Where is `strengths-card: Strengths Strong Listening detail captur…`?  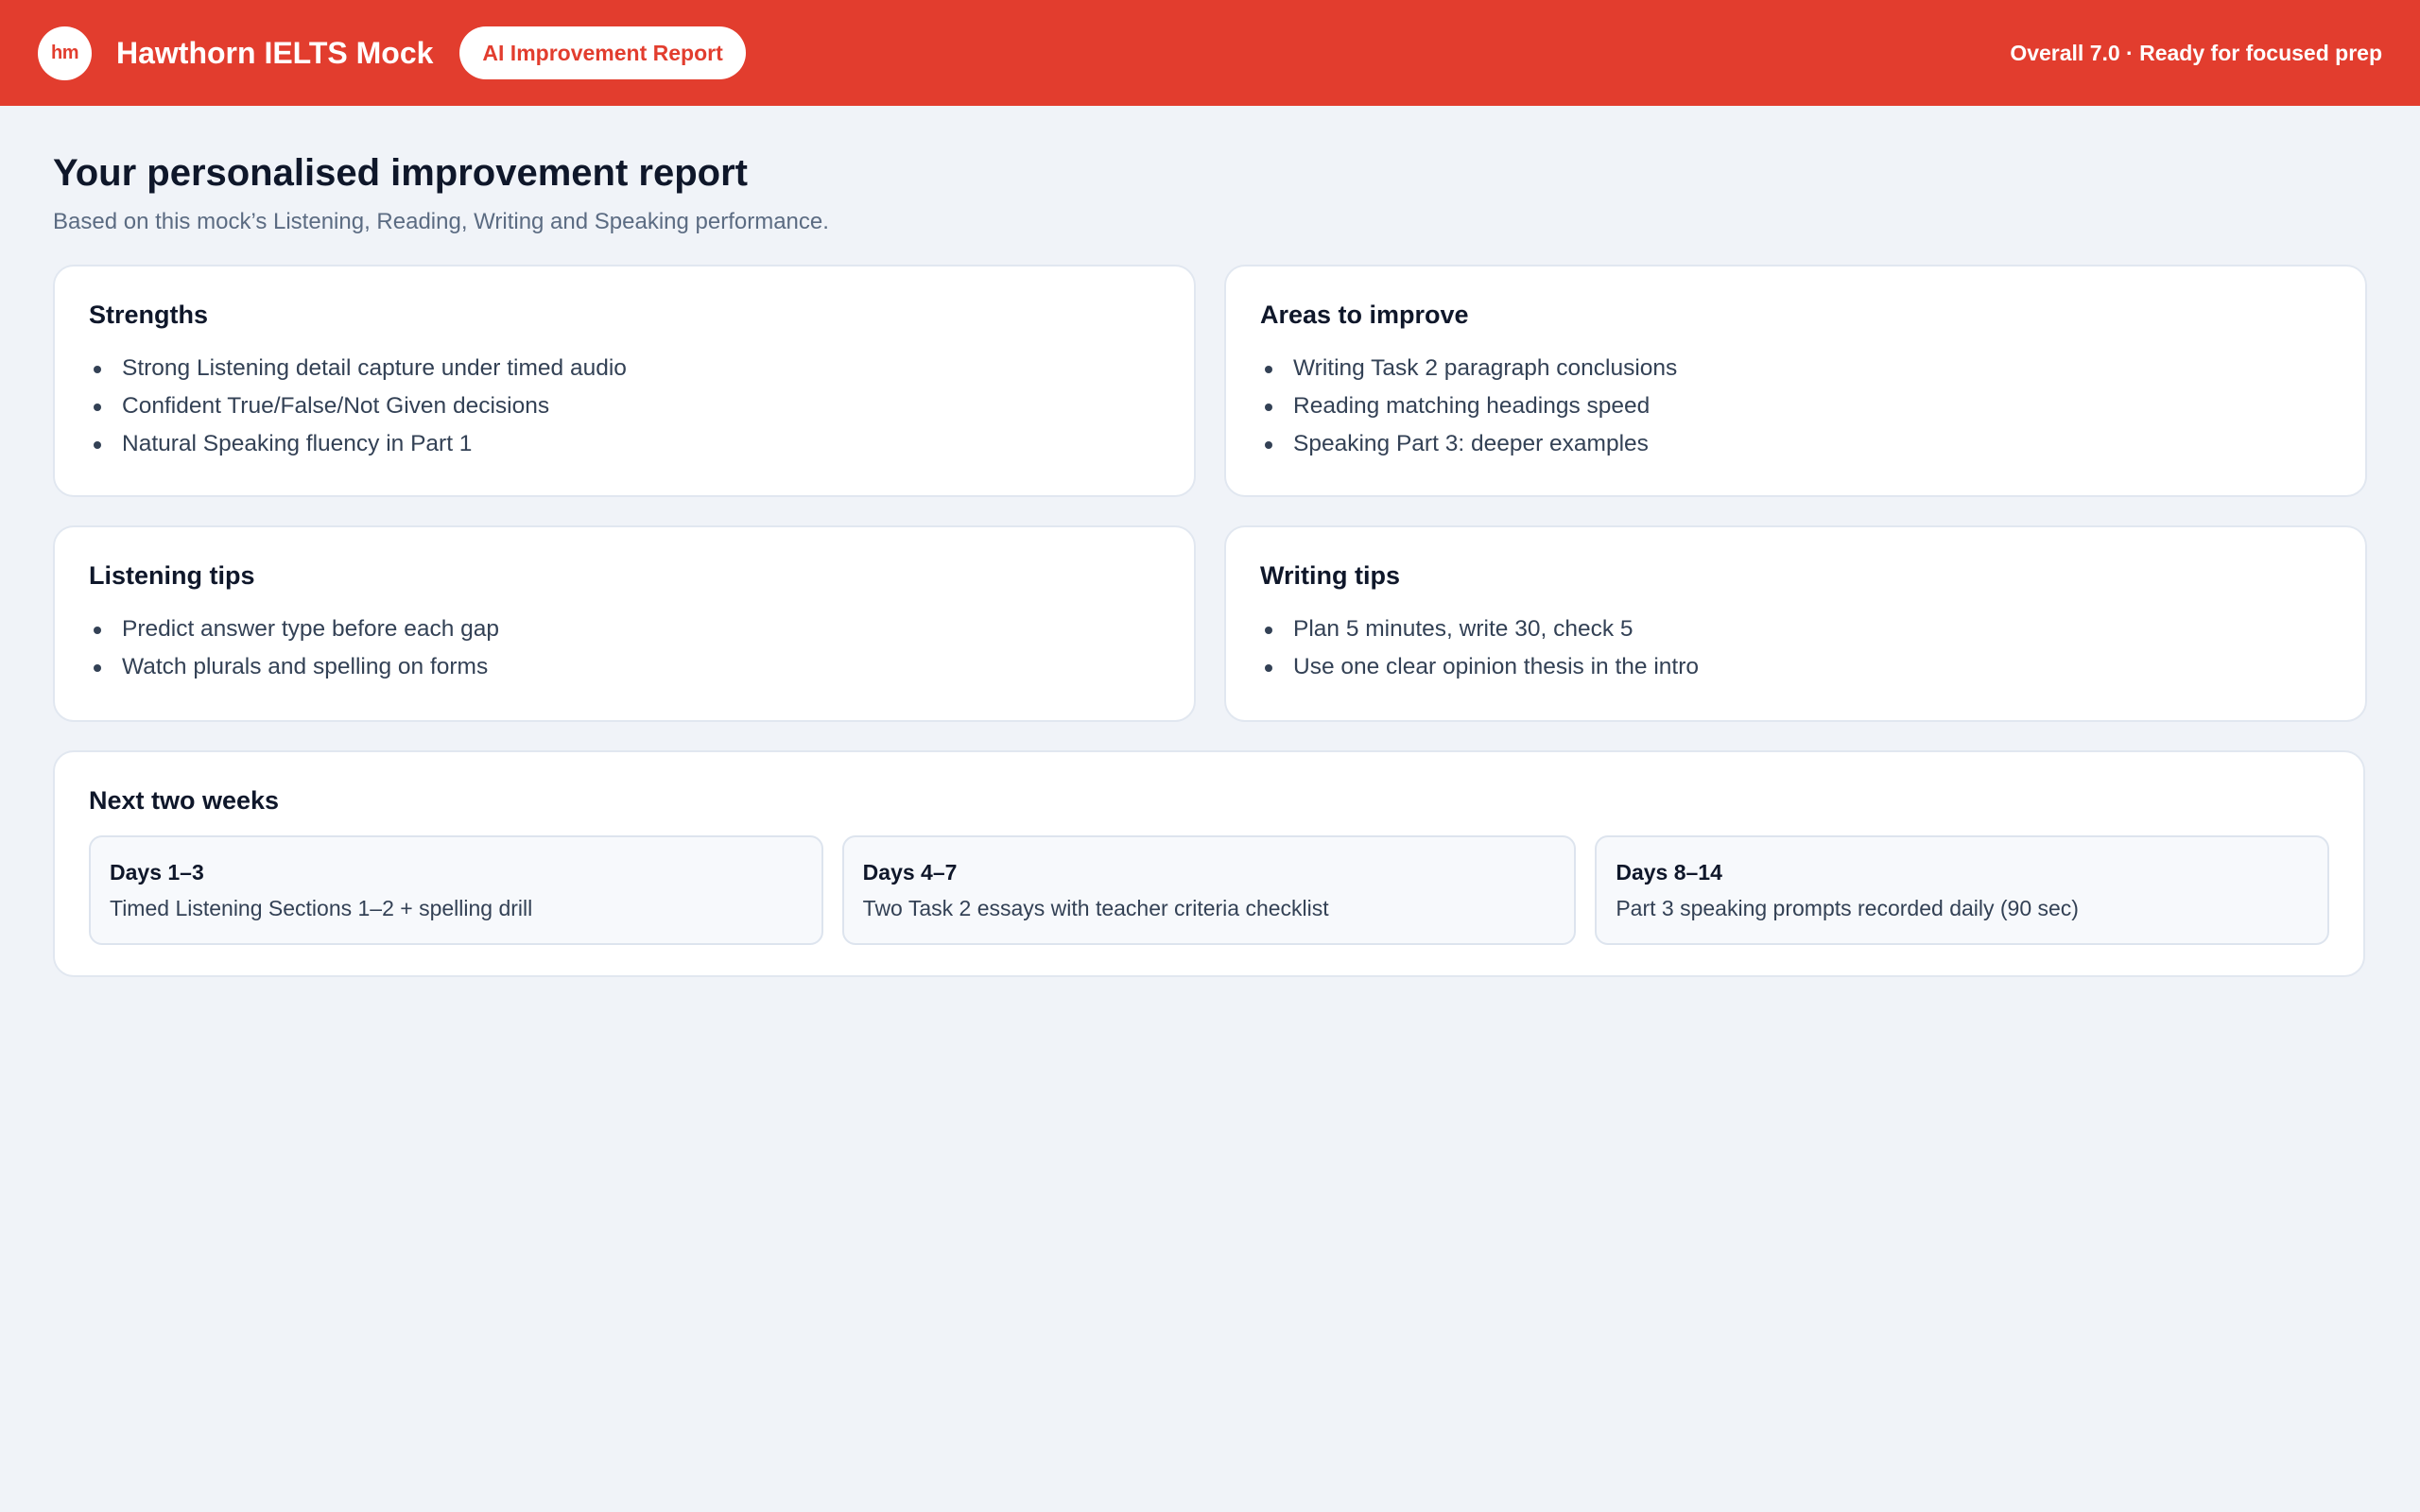
strengths-card: Strengths Strong Listening detail captur… is located at coordinates (624, 381).